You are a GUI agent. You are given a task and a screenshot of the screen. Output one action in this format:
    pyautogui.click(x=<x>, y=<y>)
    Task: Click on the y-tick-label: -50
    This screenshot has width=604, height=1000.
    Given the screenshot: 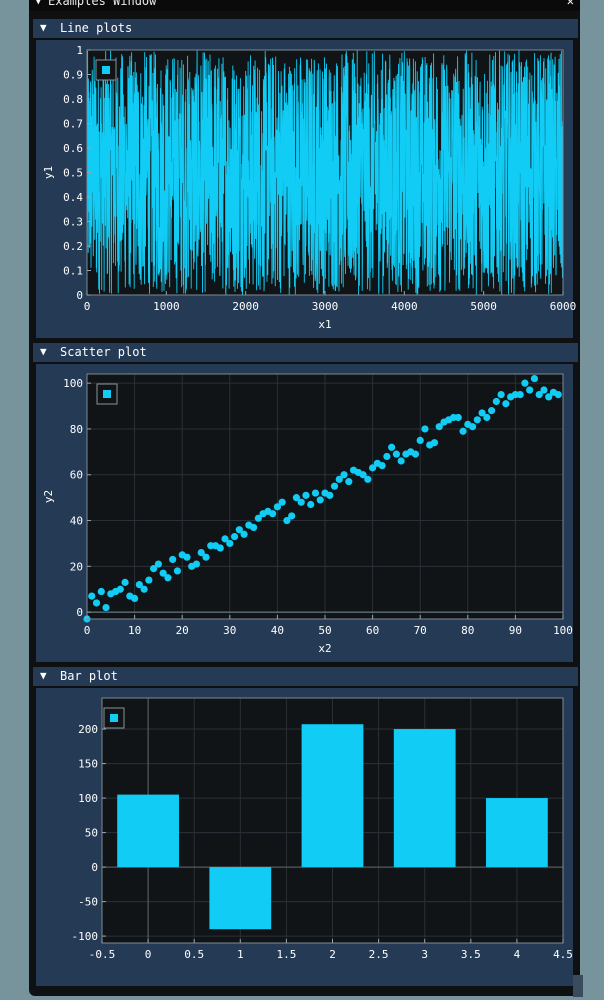 What is the action you would take?
    pyautogui.click(x=88, y=902)
    